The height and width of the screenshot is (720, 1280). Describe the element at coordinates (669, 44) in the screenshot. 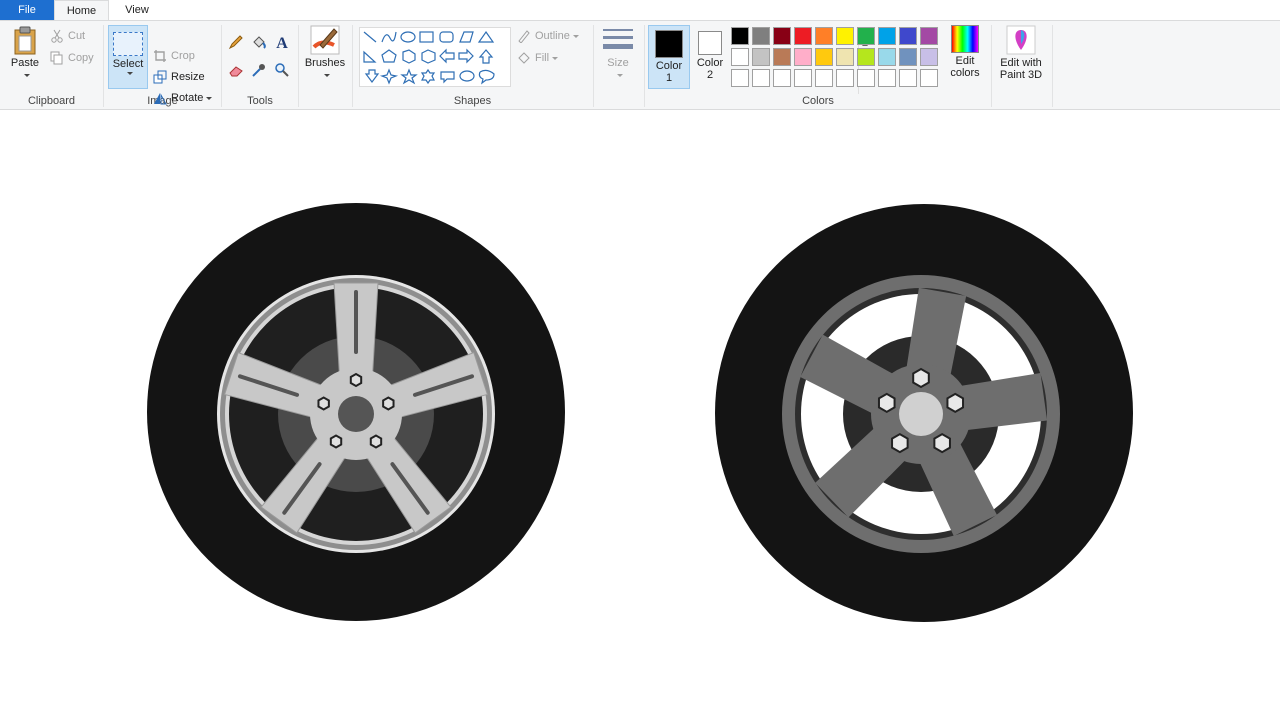

I see `color1-swatch` at that location.